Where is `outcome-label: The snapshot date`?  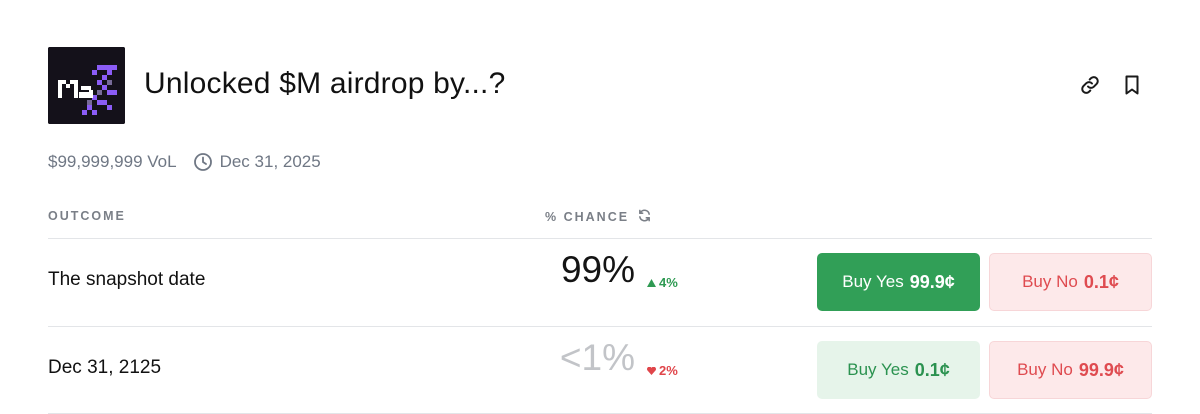
outcome-label: The snapshot date is located at coordinates (127, 279).